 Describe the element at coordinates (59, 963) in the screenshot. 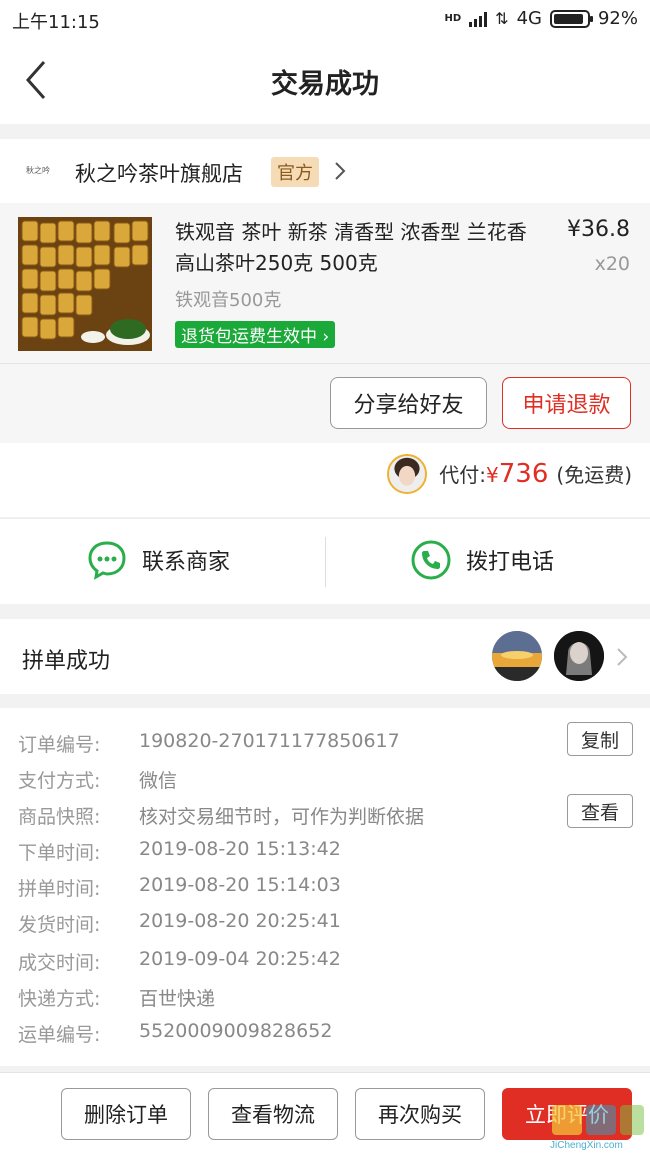

I see `detail-key: 成交时间:` at that location.